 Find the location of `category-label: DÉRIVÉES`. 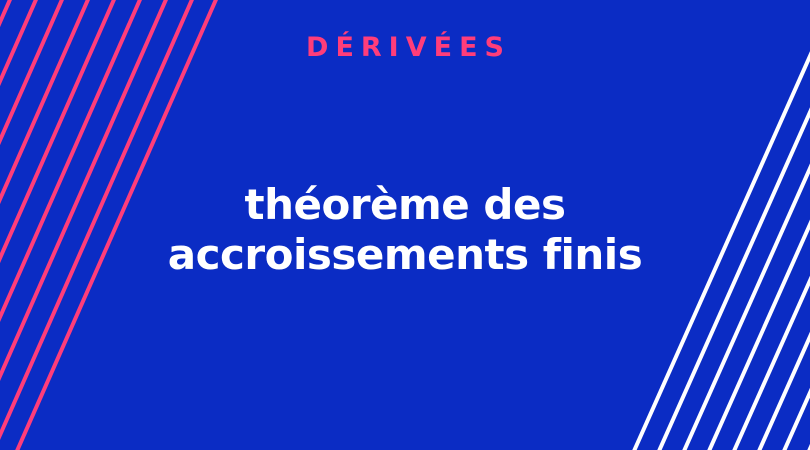

category-label: DÉRIVÉES is located at coordinates (408, 47).